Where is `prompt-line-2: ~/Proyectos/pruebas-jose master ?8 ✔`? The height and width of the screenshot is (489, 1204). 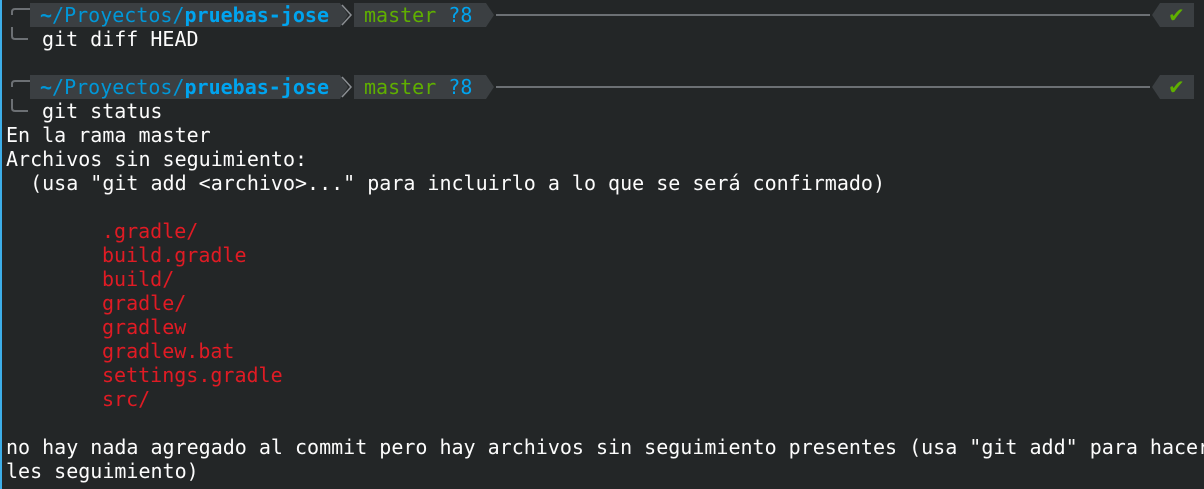
prompt-line-2: ~/Proyectos/pruebas-jose master ?8 ✔ is located at coordinates (603, 87).